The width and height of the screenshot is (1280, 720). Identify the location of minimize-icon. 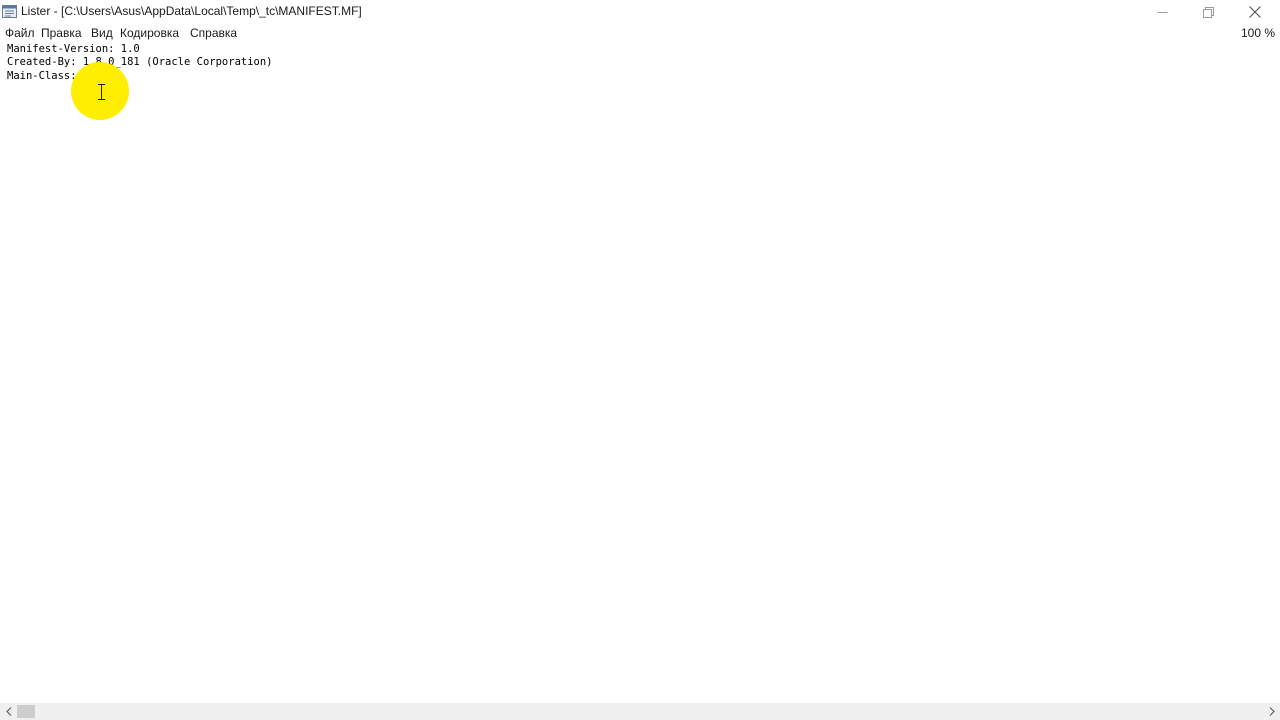
(1162, 12).